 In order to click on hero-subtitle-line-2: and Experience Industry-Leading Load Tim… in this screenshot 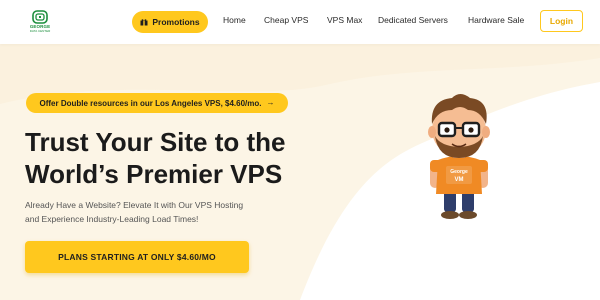, I will do `click(112, 219)`.